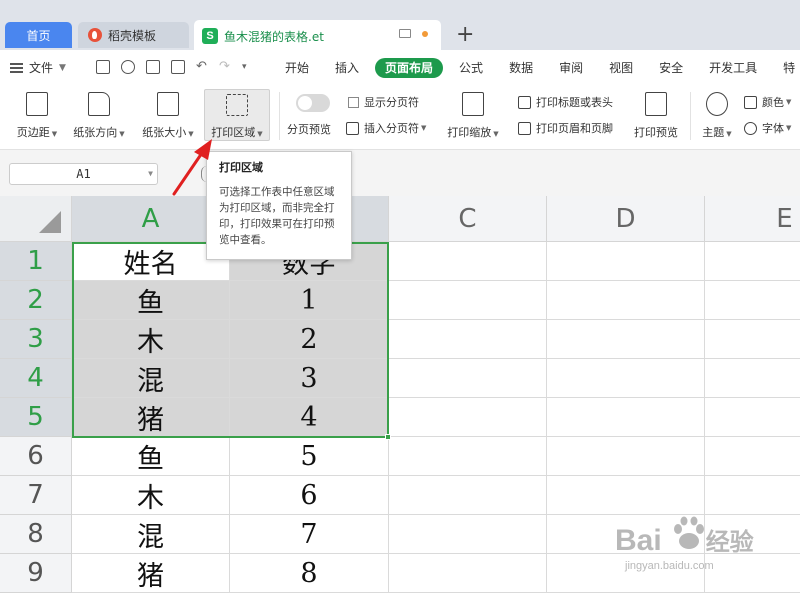 This screenshot has height=600, width=800. What do you see at coordinates (36, 417) in the screenshot?
I see `row-header: 5` at bounding box center [36, 417].